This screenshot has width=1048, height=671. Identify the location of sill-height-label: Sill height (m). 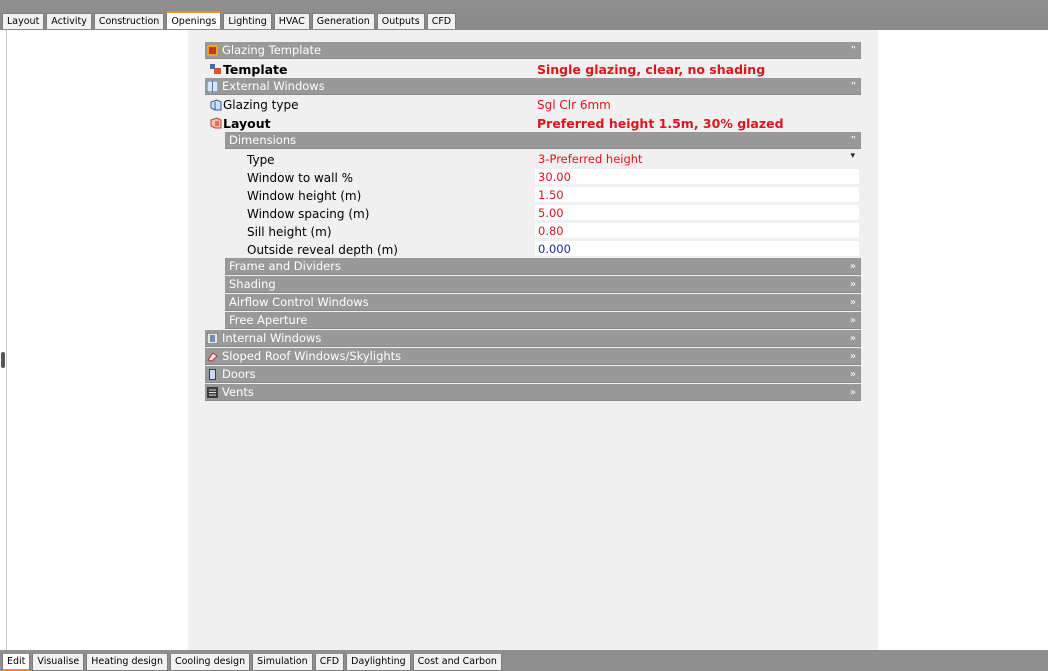
(289, 232).